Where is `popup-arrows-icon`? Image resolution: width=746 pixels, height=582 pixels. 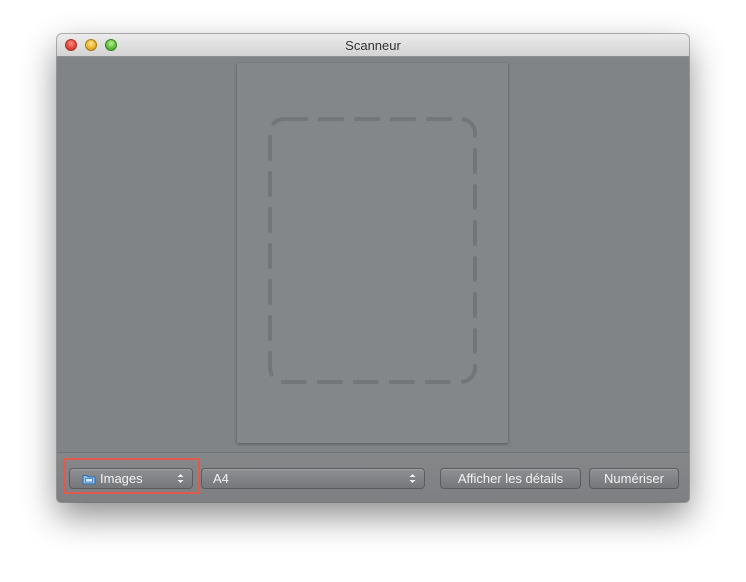
popup-arrows-icon is located at coordinates (412, 478).